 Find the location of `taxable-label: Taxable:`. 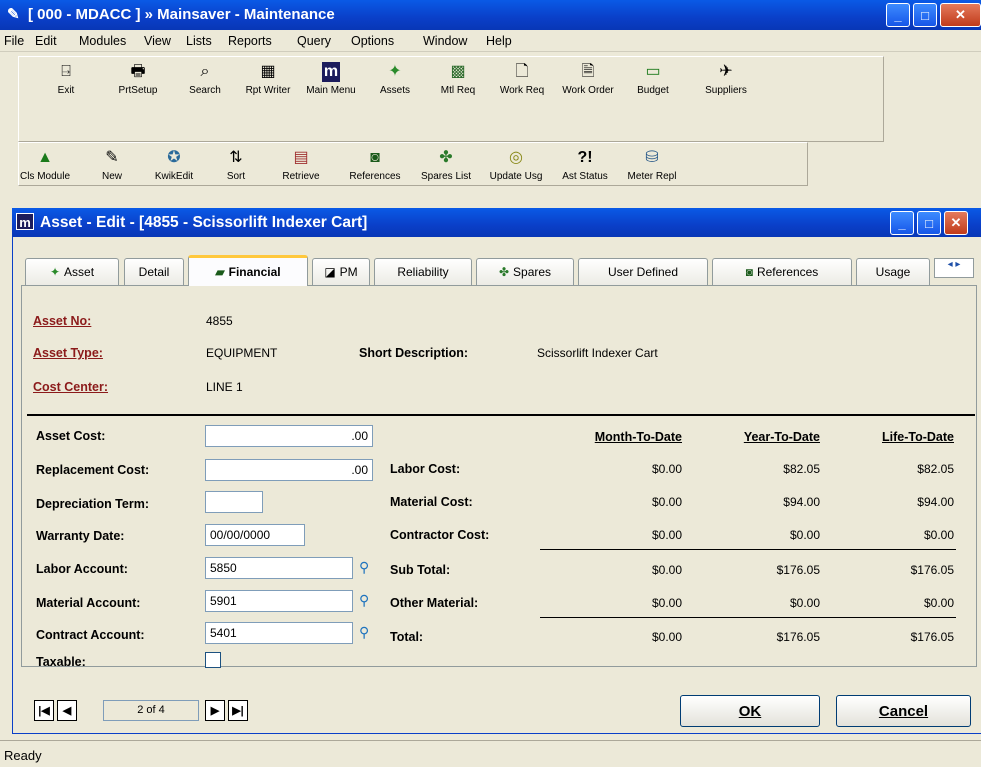

taxable-label: Taxable: is located at coordinates (61, 662).